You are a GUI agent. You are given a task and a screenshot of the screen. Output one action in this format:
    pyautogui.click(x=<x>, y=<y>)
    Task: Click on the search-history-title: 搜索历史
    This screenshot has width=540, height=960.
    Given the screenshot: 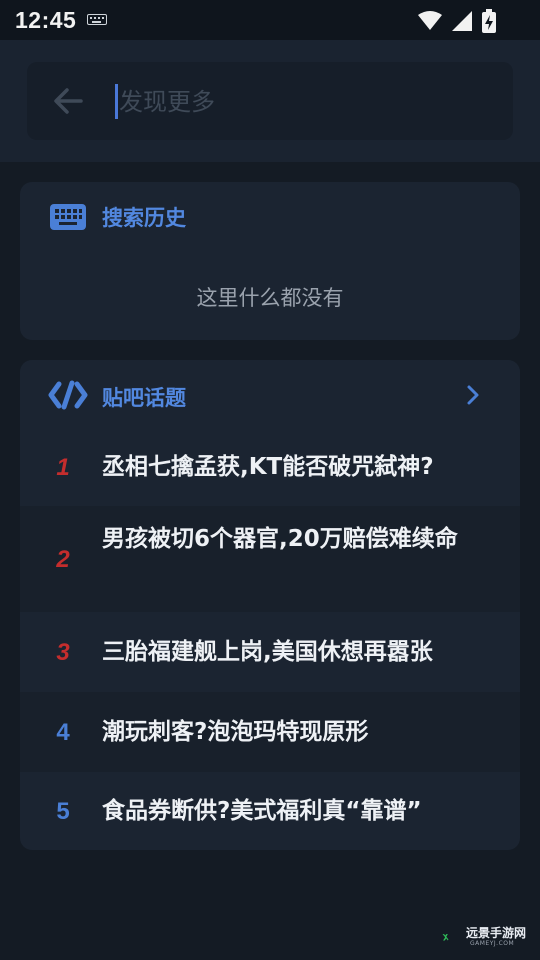 What is the action you would take?
    pyautogui.click(x=144, y=218)
    